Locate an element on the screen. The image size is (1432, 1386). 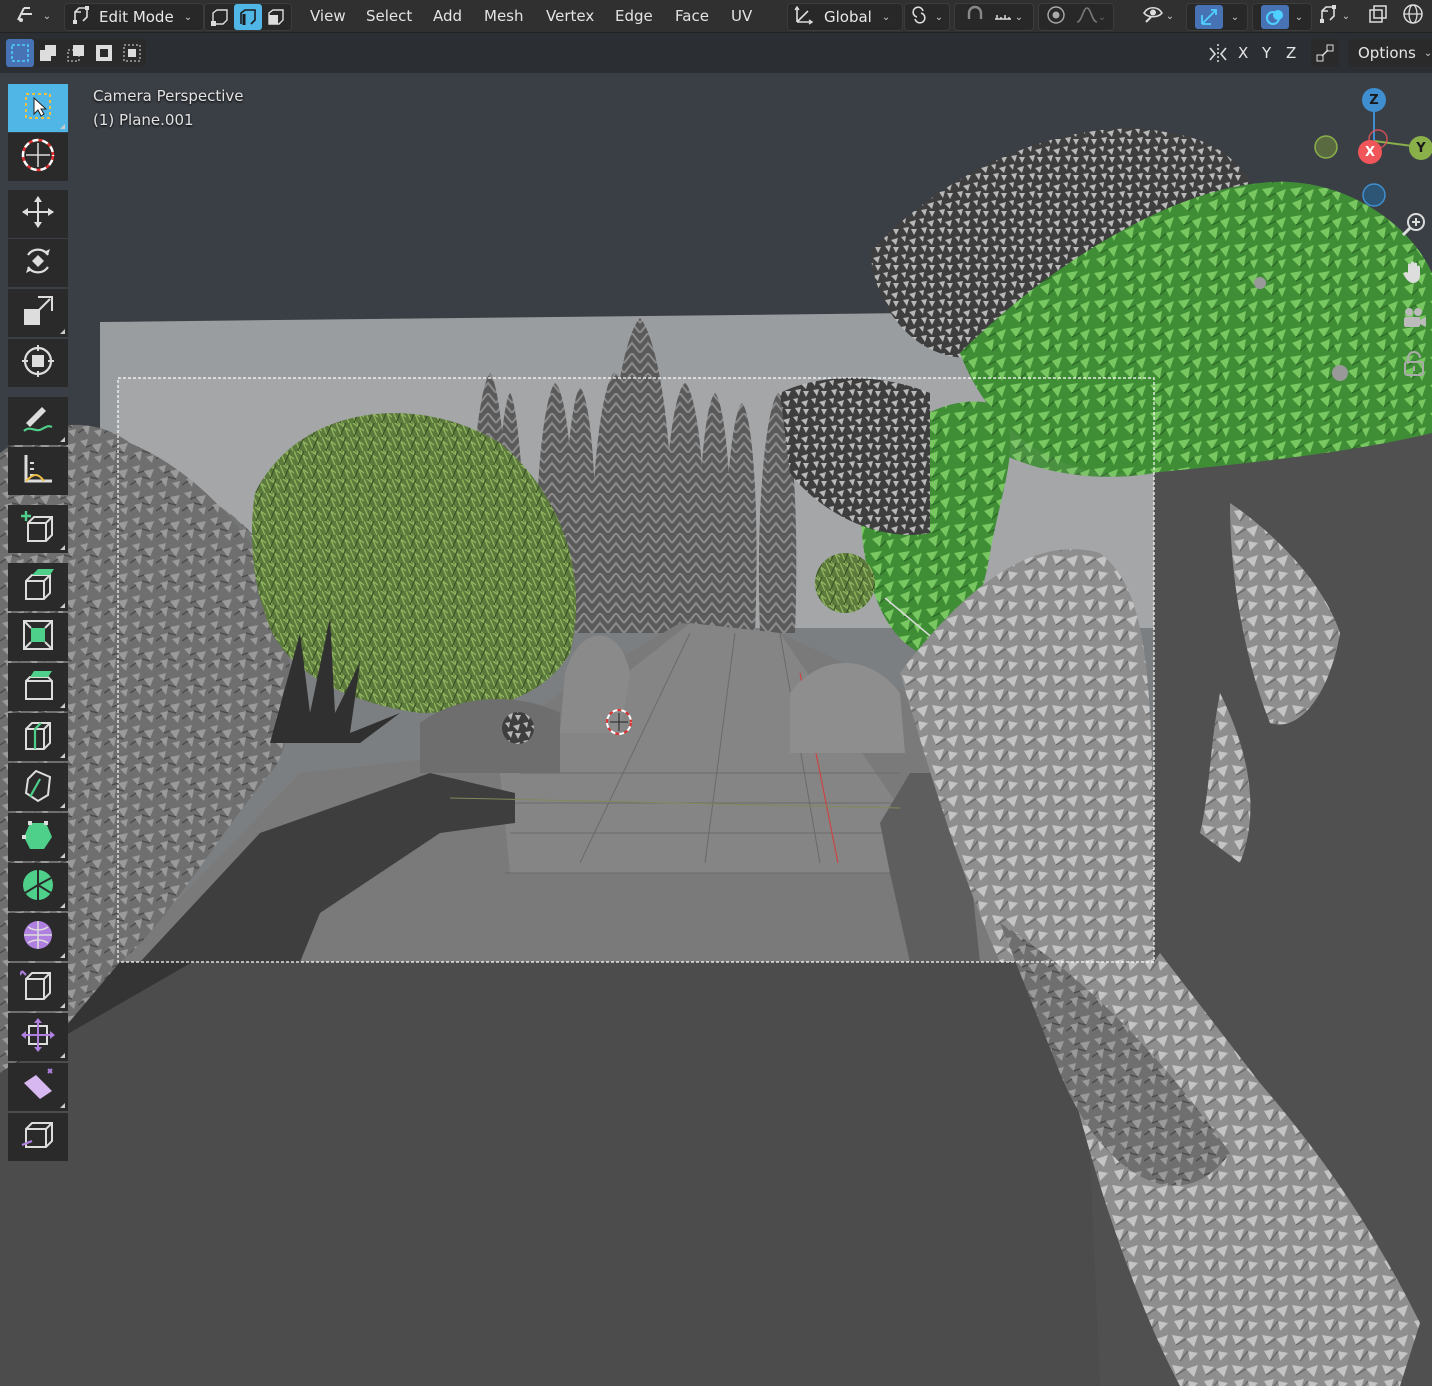
select-box-intersect-icon is located at coordinates (132, 53).